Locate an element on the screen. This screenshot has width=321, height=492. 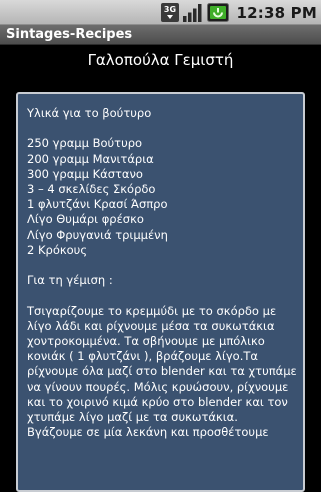
signal-icon is located at coordinates (192, 12).